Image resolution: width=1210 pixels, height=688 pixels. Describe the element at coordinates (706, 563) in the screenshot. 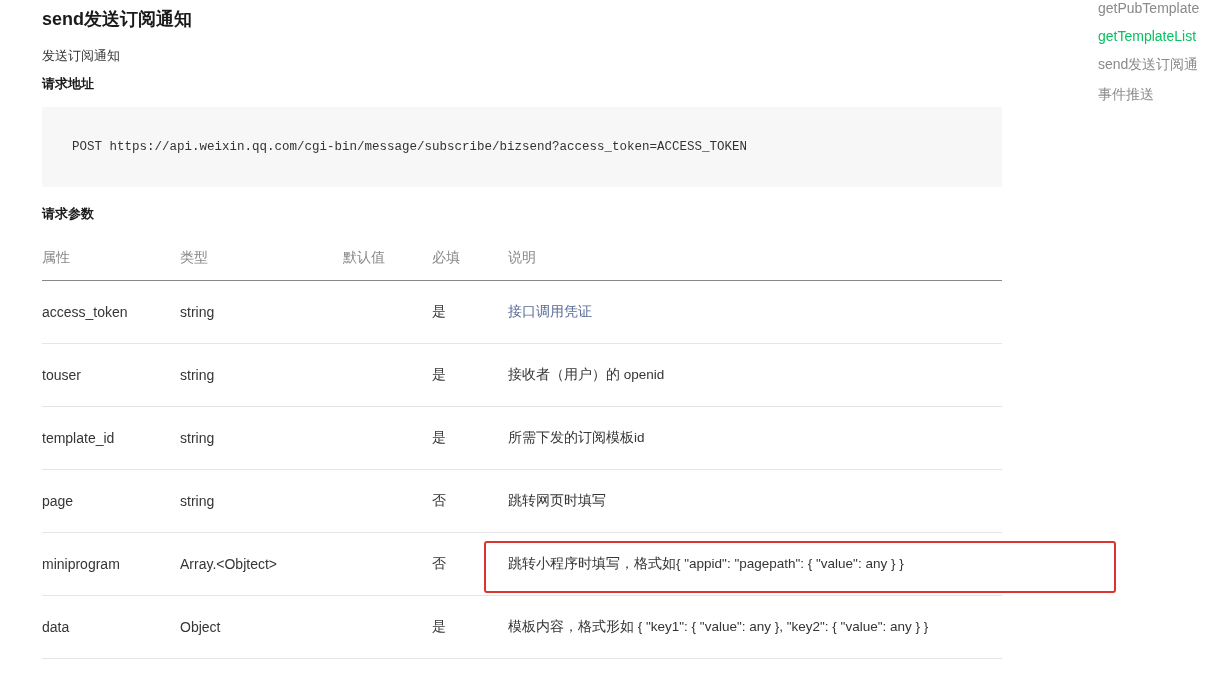

I see `description-text: 跳转小程序时填写，格式如{ "appid": "pagepath": { "value": any } }` at that location.